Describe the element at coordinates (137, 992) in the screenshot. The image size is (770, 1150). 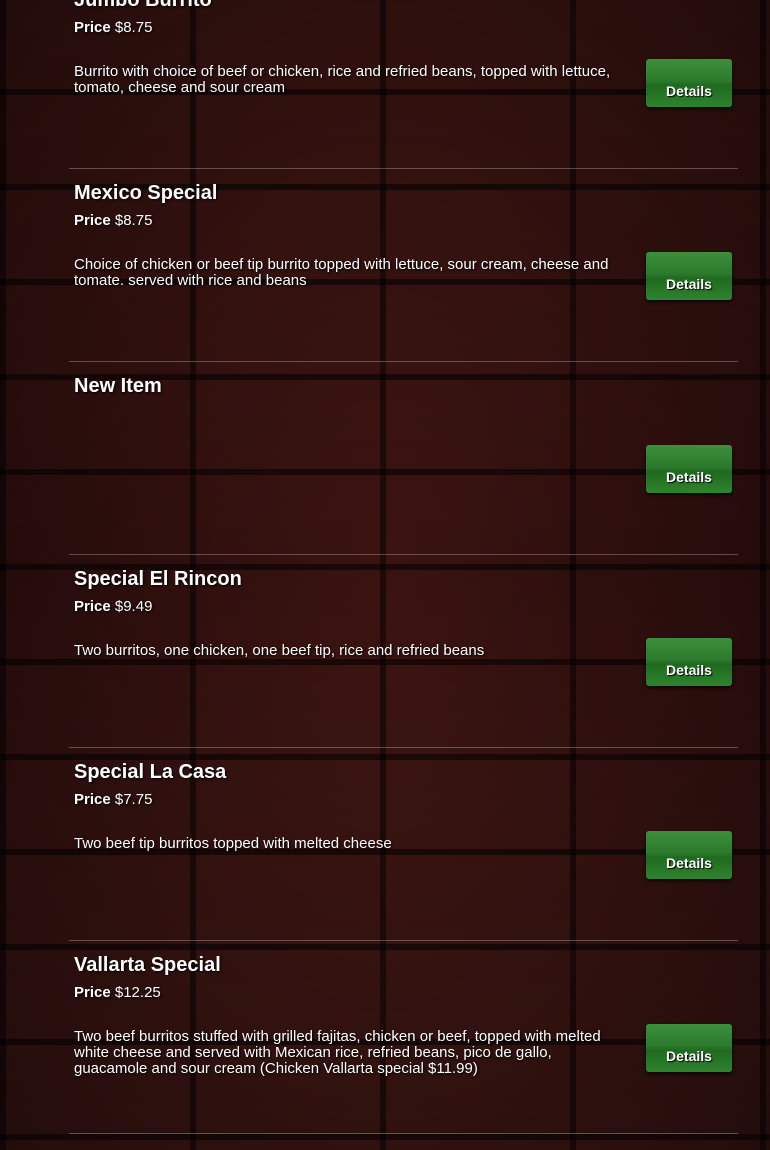
I see `price-value: $12.25` at that location.